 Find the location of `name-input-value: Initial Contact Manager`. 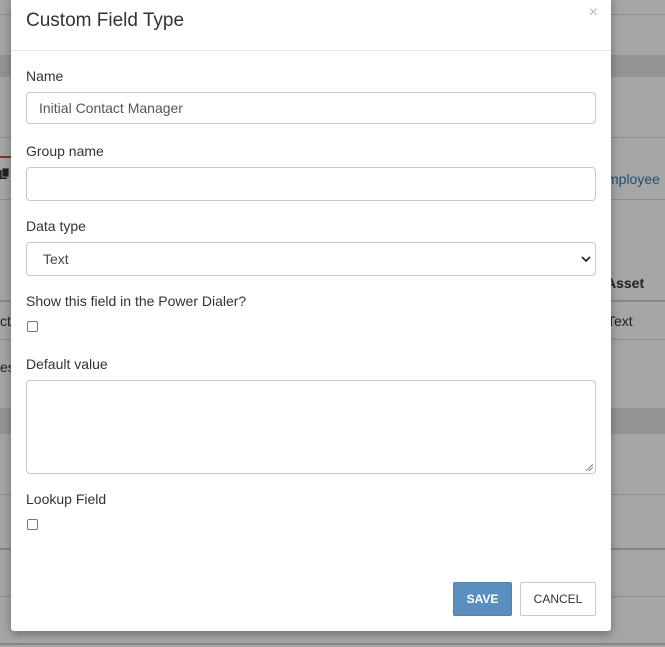

name-input-value: Initial Contact Manager is located at coordinates (111, 108).